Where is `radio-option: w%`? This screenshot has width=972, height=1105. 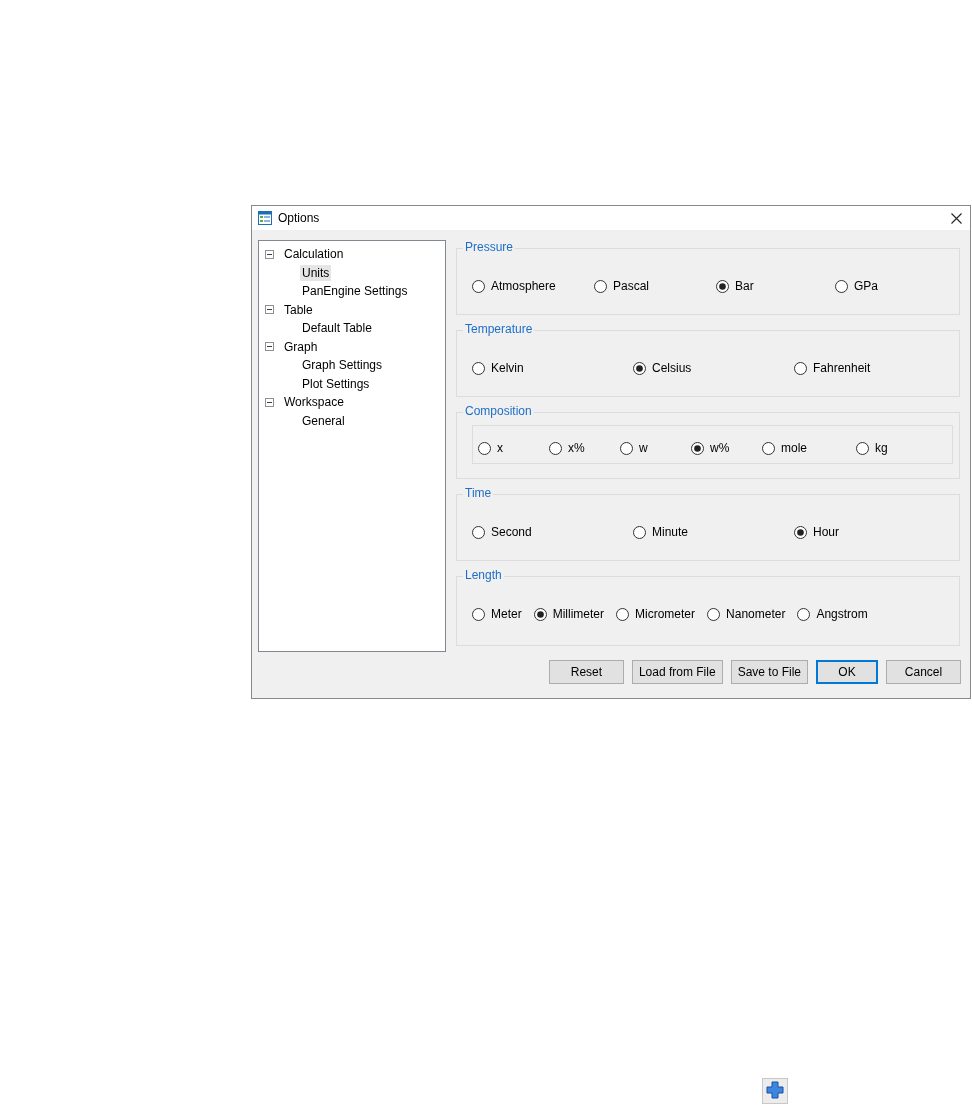 radio-option: w% is located at coordinates (726, 448).